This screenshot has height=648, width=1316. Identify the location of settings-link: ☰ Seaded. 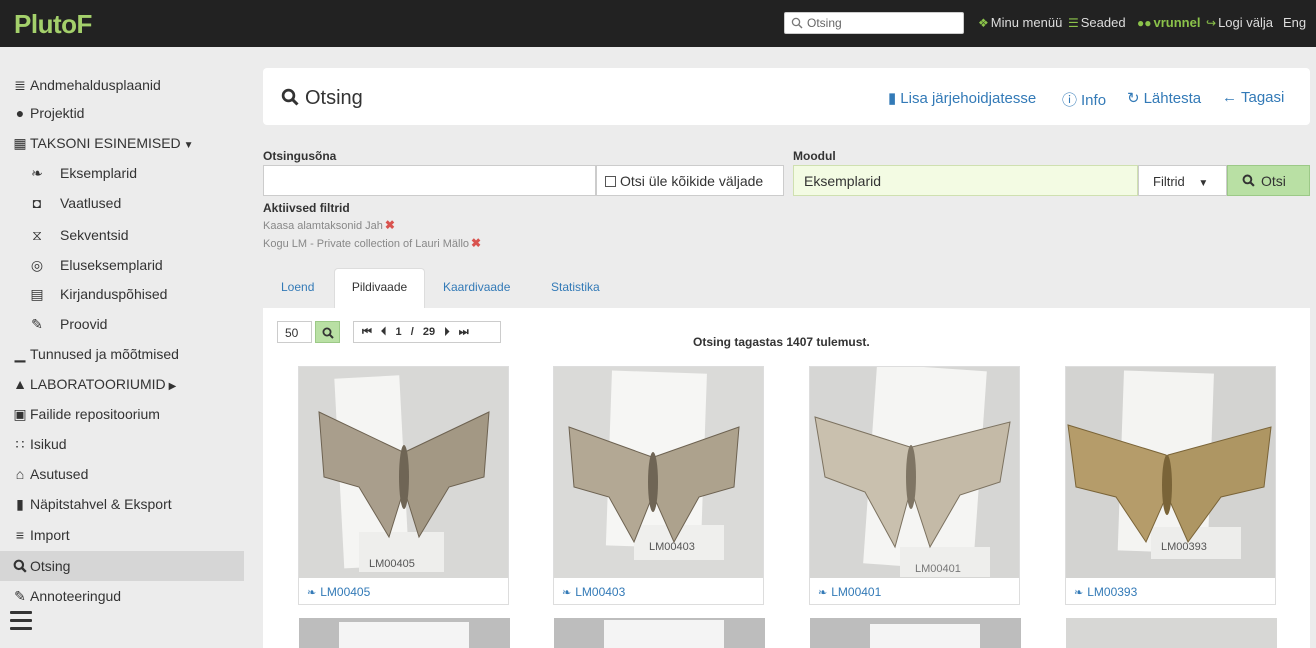
(1097, 22).